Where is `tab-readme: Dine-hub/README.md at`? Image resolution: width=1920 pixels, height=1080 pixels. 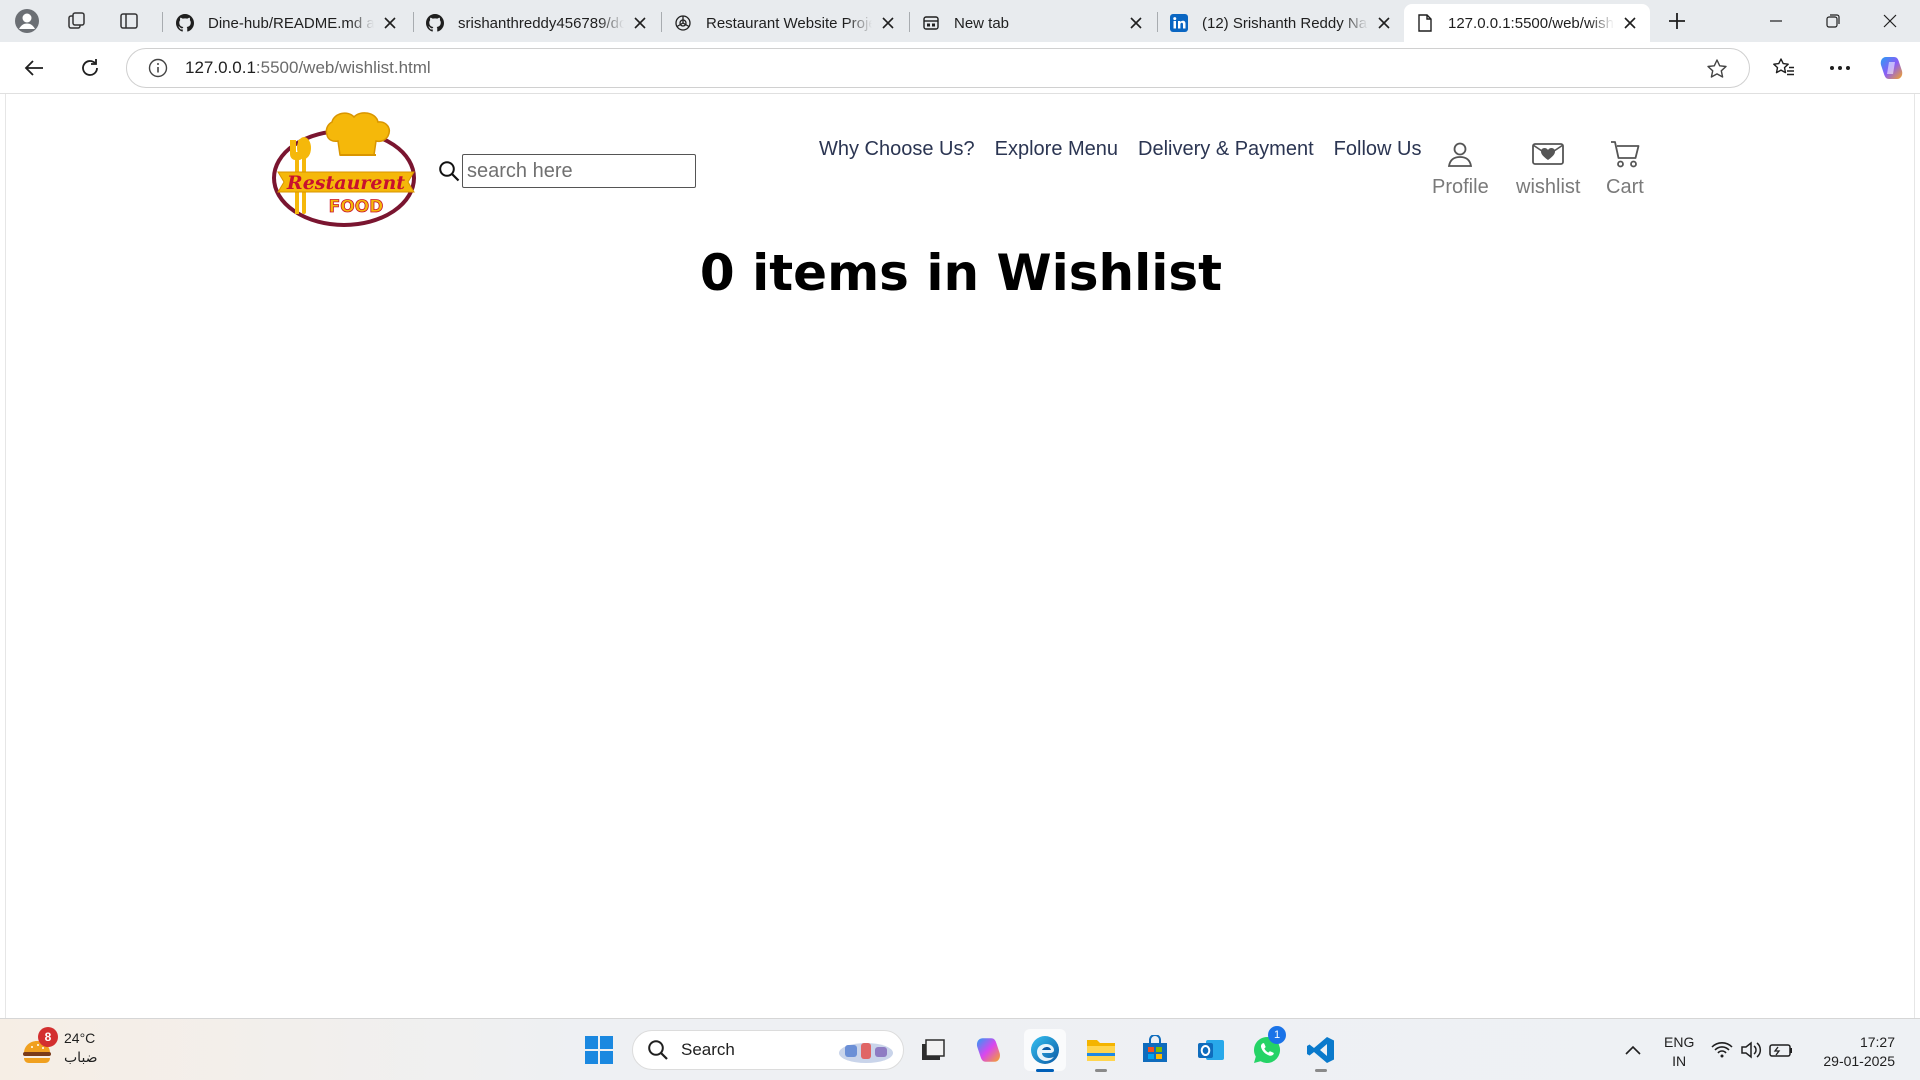
tab-readme: Dine-hub/README.md at is located at coordinates (287, 23).